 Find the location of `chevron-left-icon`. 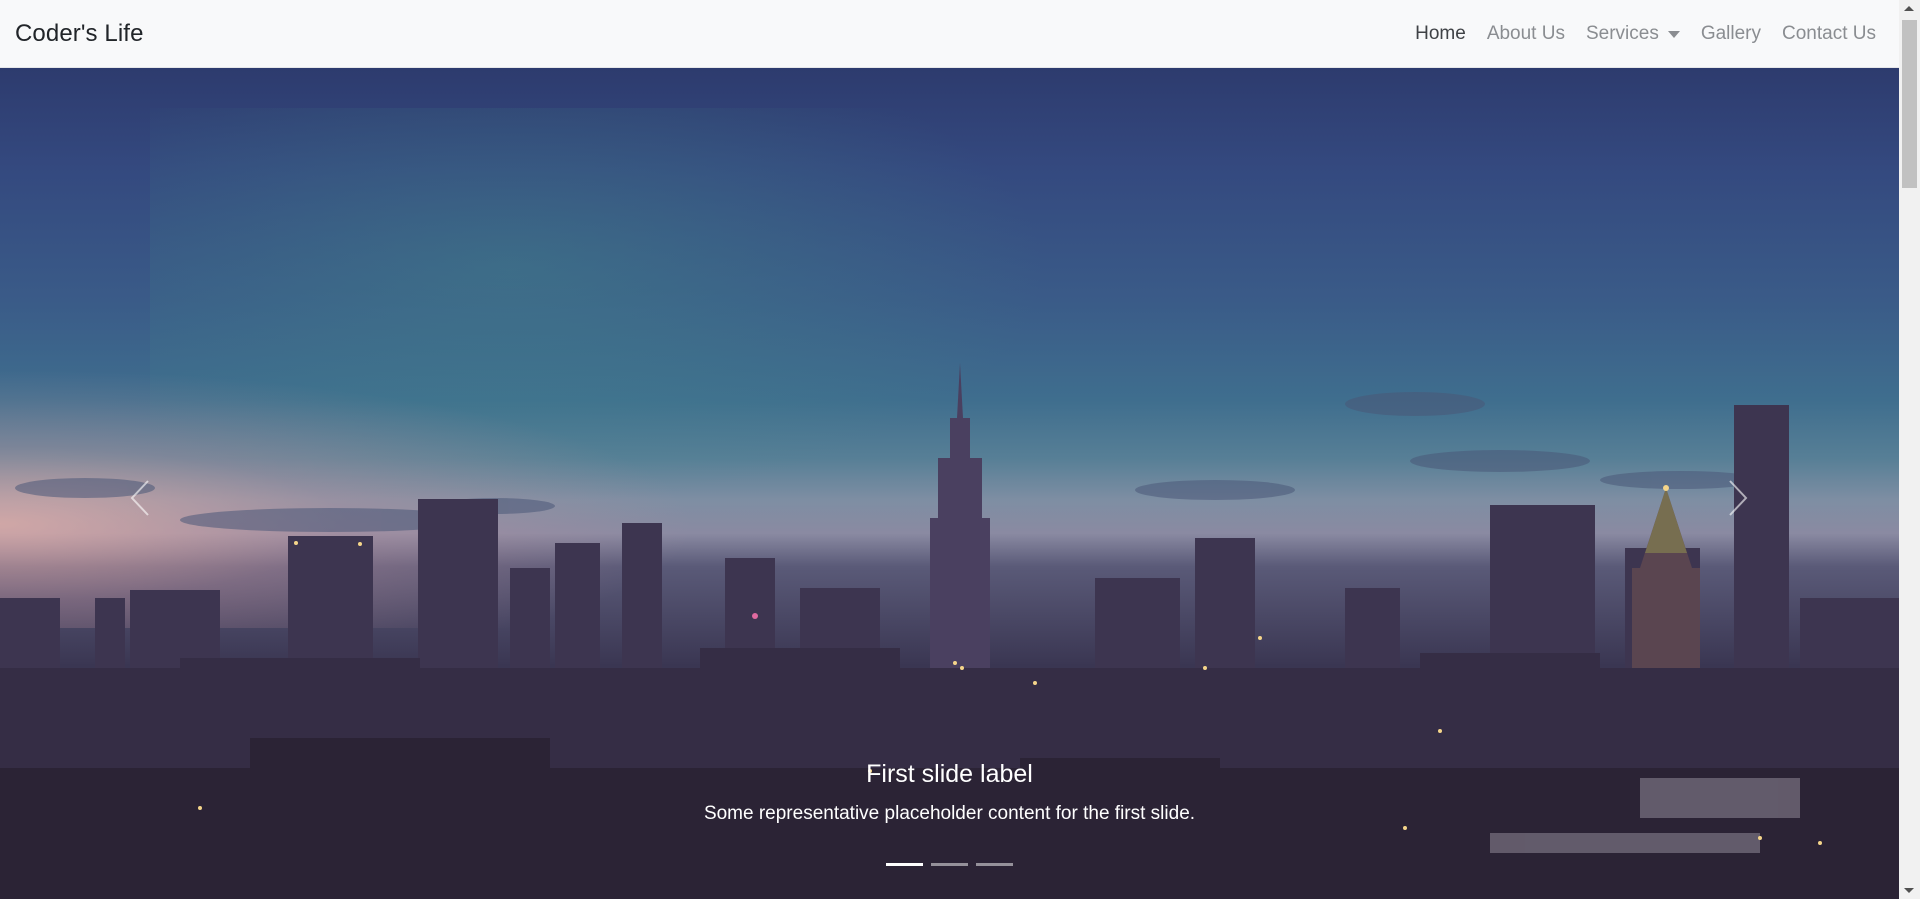

chevron-left-icon is located at coordinates (139, 498).